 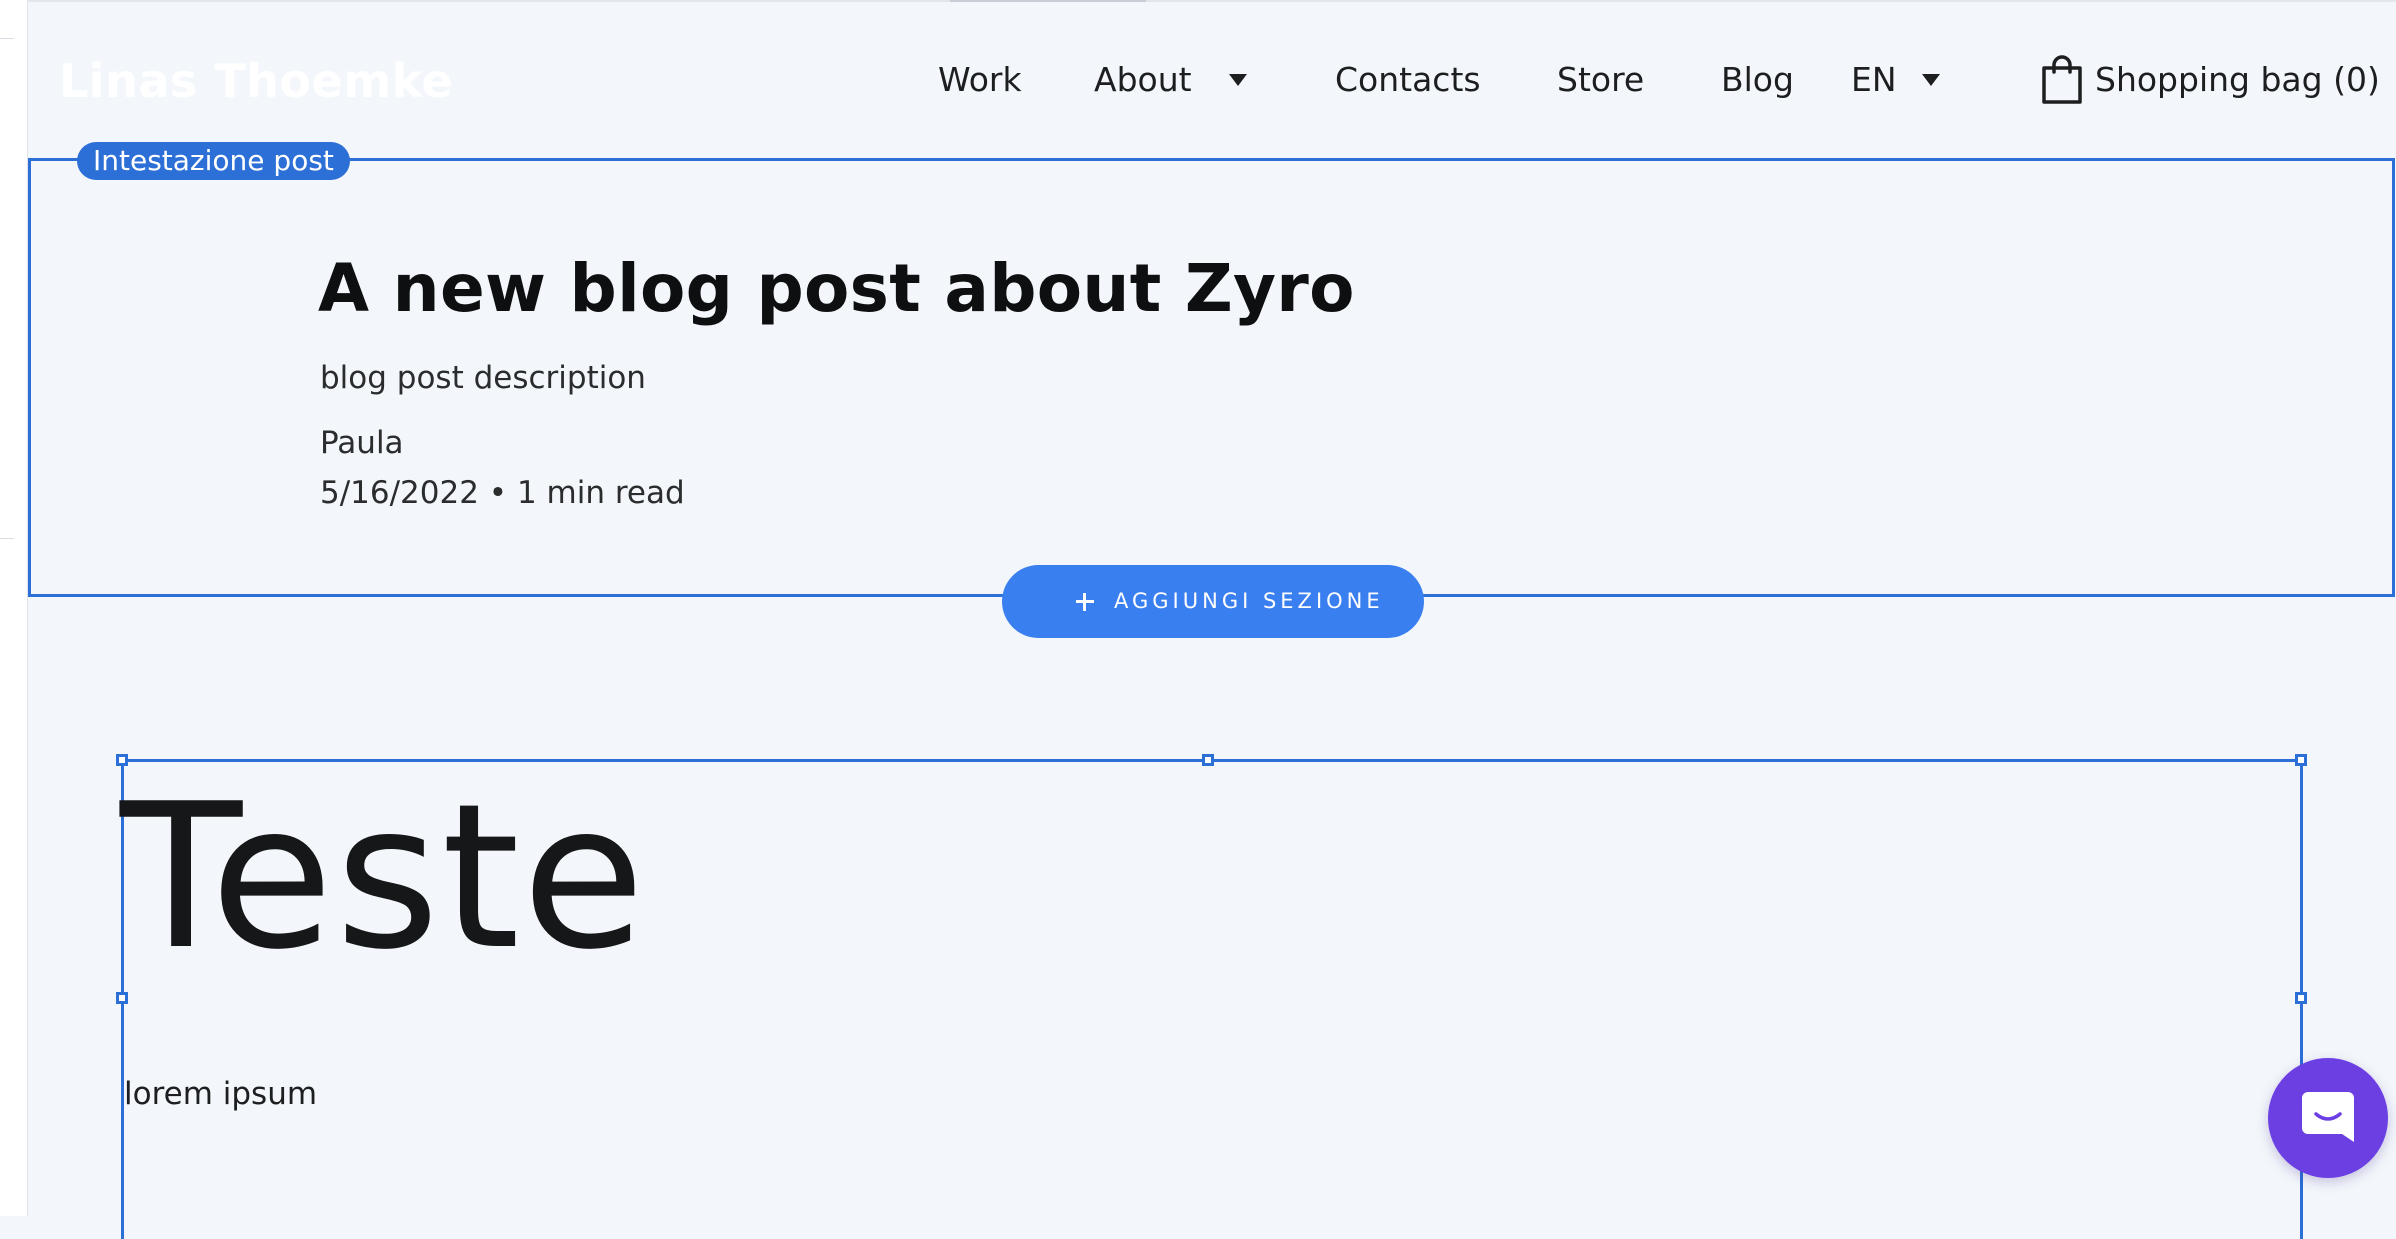 I want to click on chat-icon, so click(x=2328, y=1117).